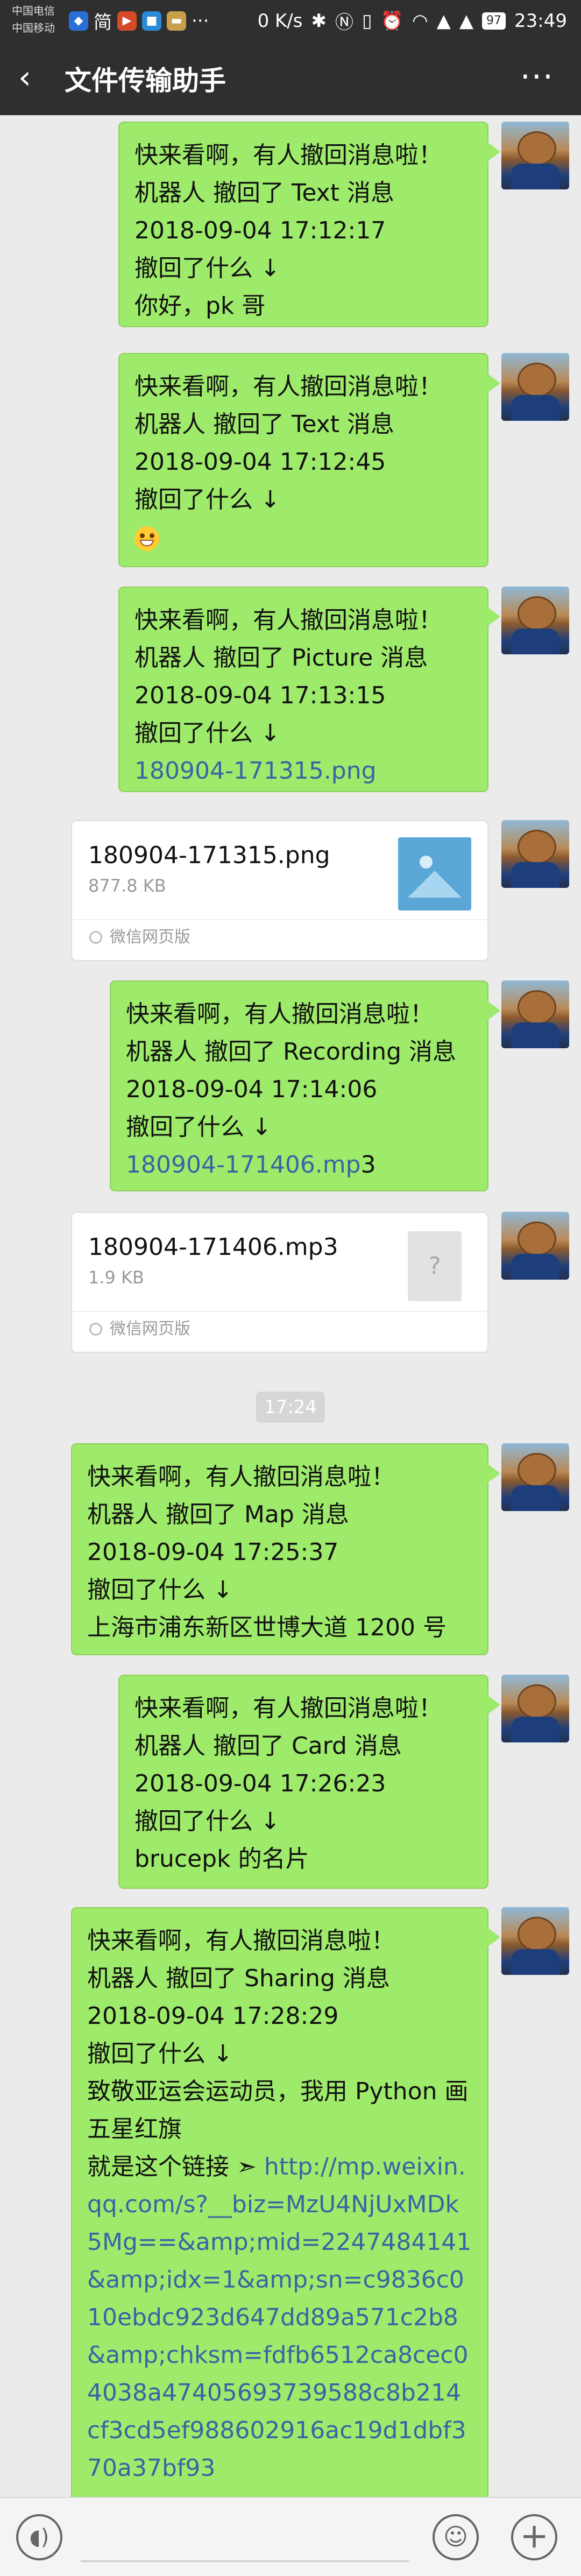  I want to click on message-line: 2018-09-04 17:28:29, so click(213, 2016).